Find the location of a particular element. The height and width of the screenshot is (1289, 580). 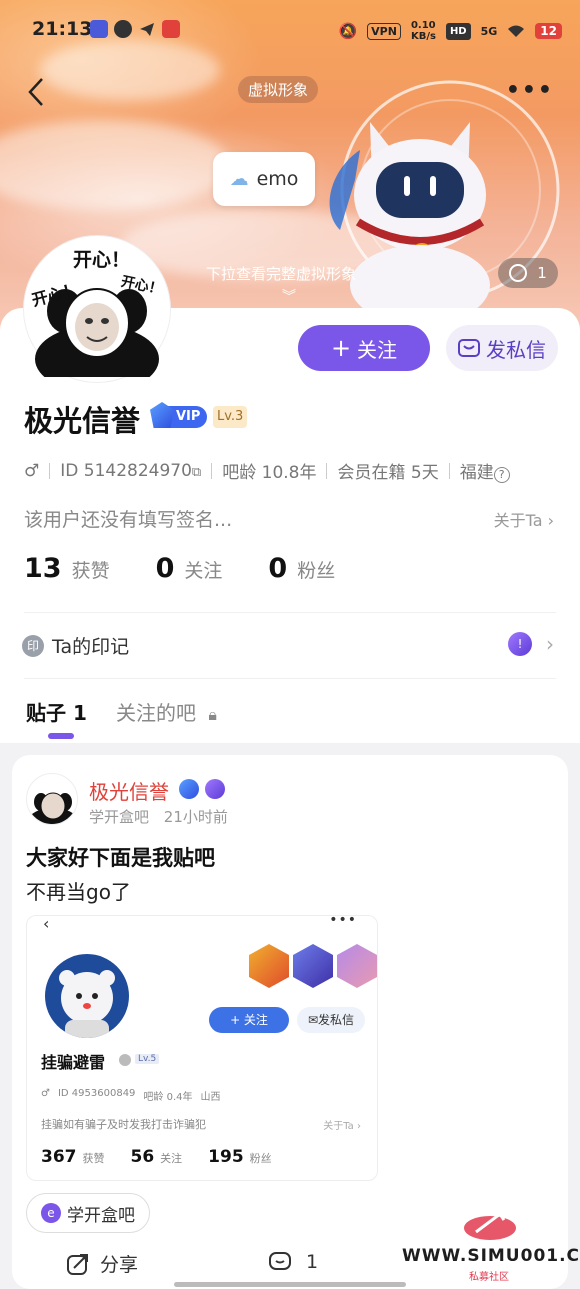

following-count: 0 is located at coordinates (165, 568).